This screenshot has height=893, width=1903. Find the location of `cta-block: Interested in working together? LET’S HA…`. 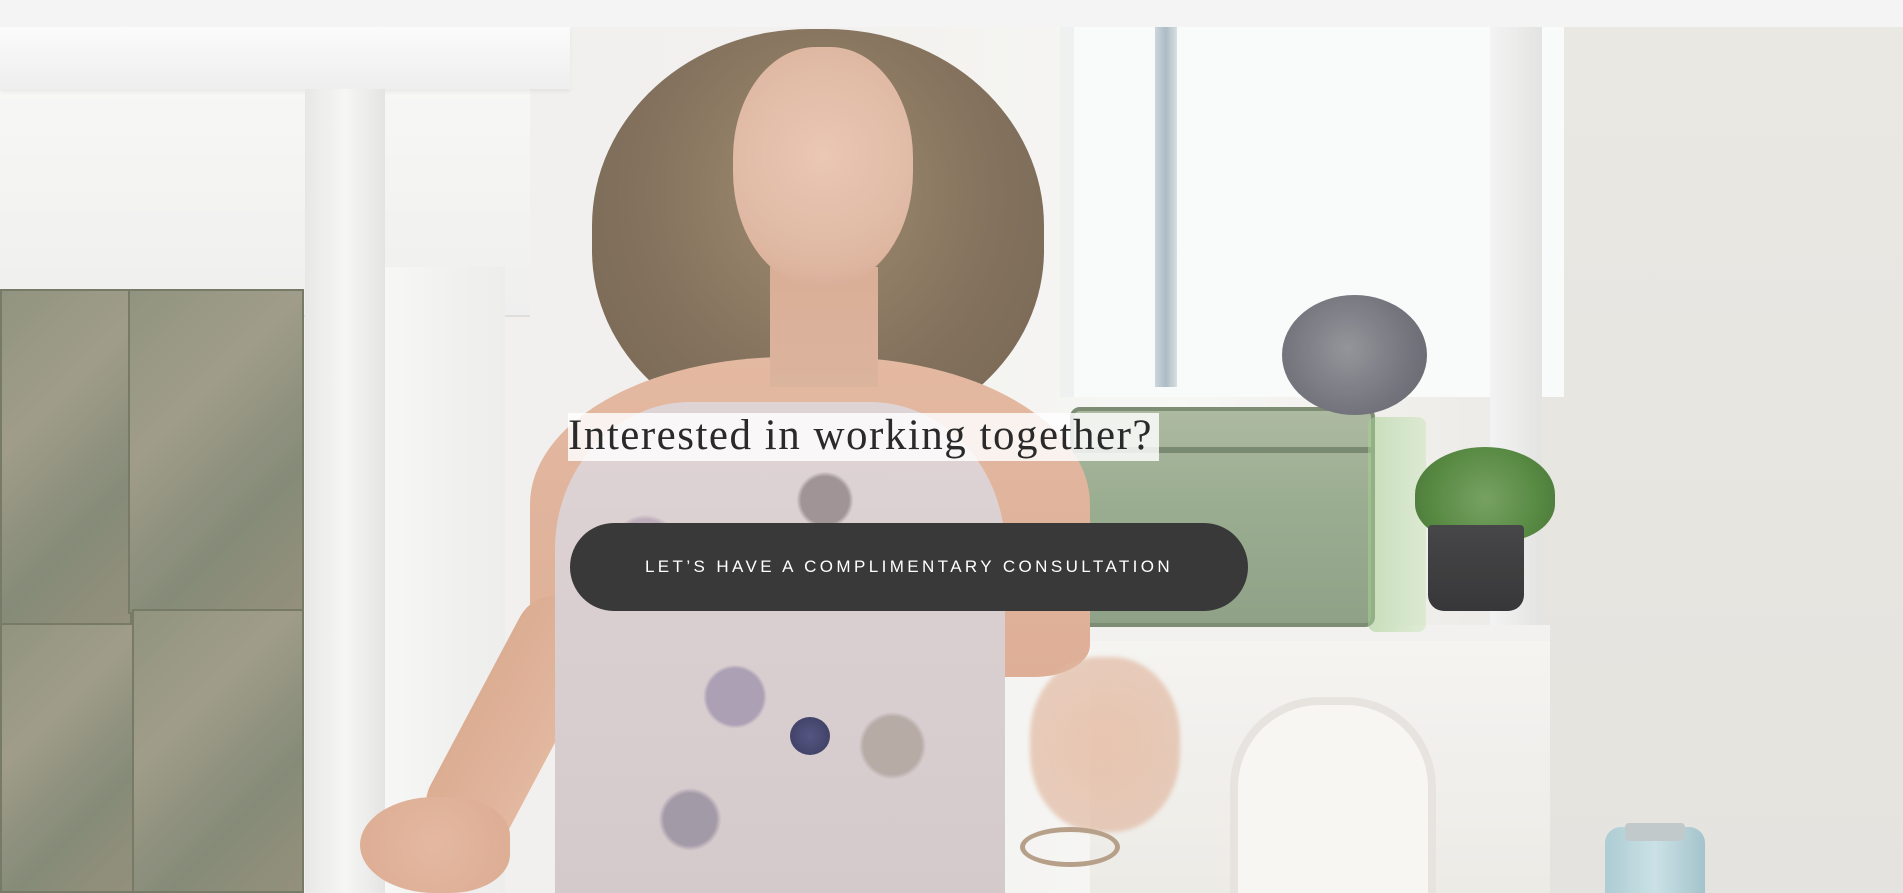

cta-block: Interested in working together? LET’S HA… is located at coordinates (909, 512).